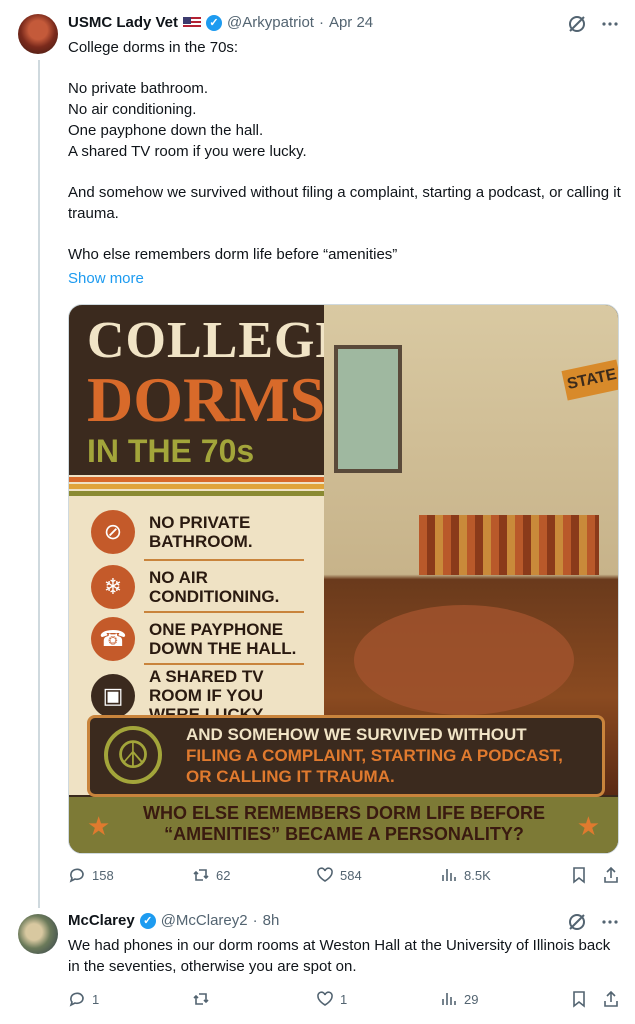 The height and width of the screenshot is (1024, 635). What do you see at coordinates (290, 776) in the screenshot?
I see `survived-line: OR CALLING IT TRAUMA.` at bounding box center [290, 776].